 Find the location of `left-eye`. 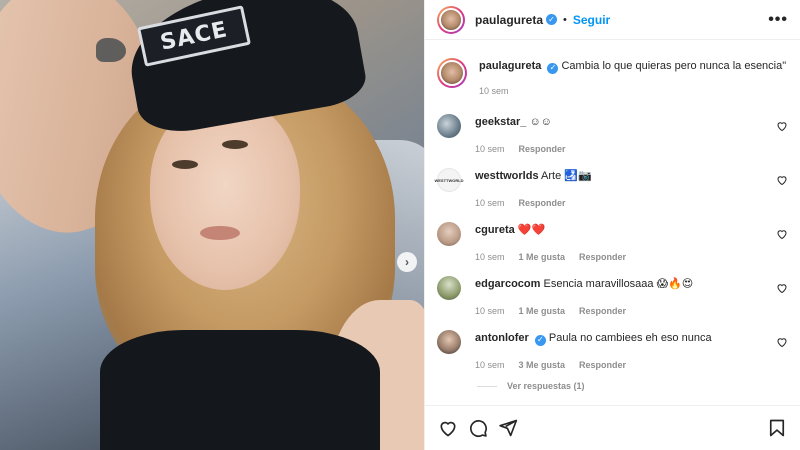

left-eye is located at coordinates (185, 164).